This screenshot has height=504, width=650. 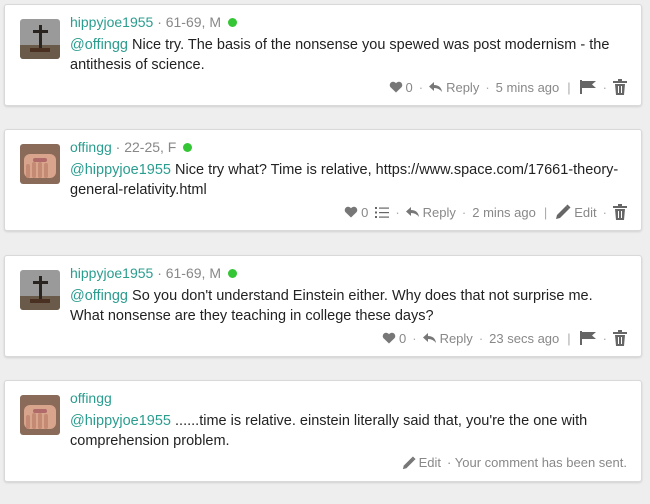 What do you see at coordinates (382, 212) in the screenshot?
I see `list-icon` at bounding box center [382, 212].